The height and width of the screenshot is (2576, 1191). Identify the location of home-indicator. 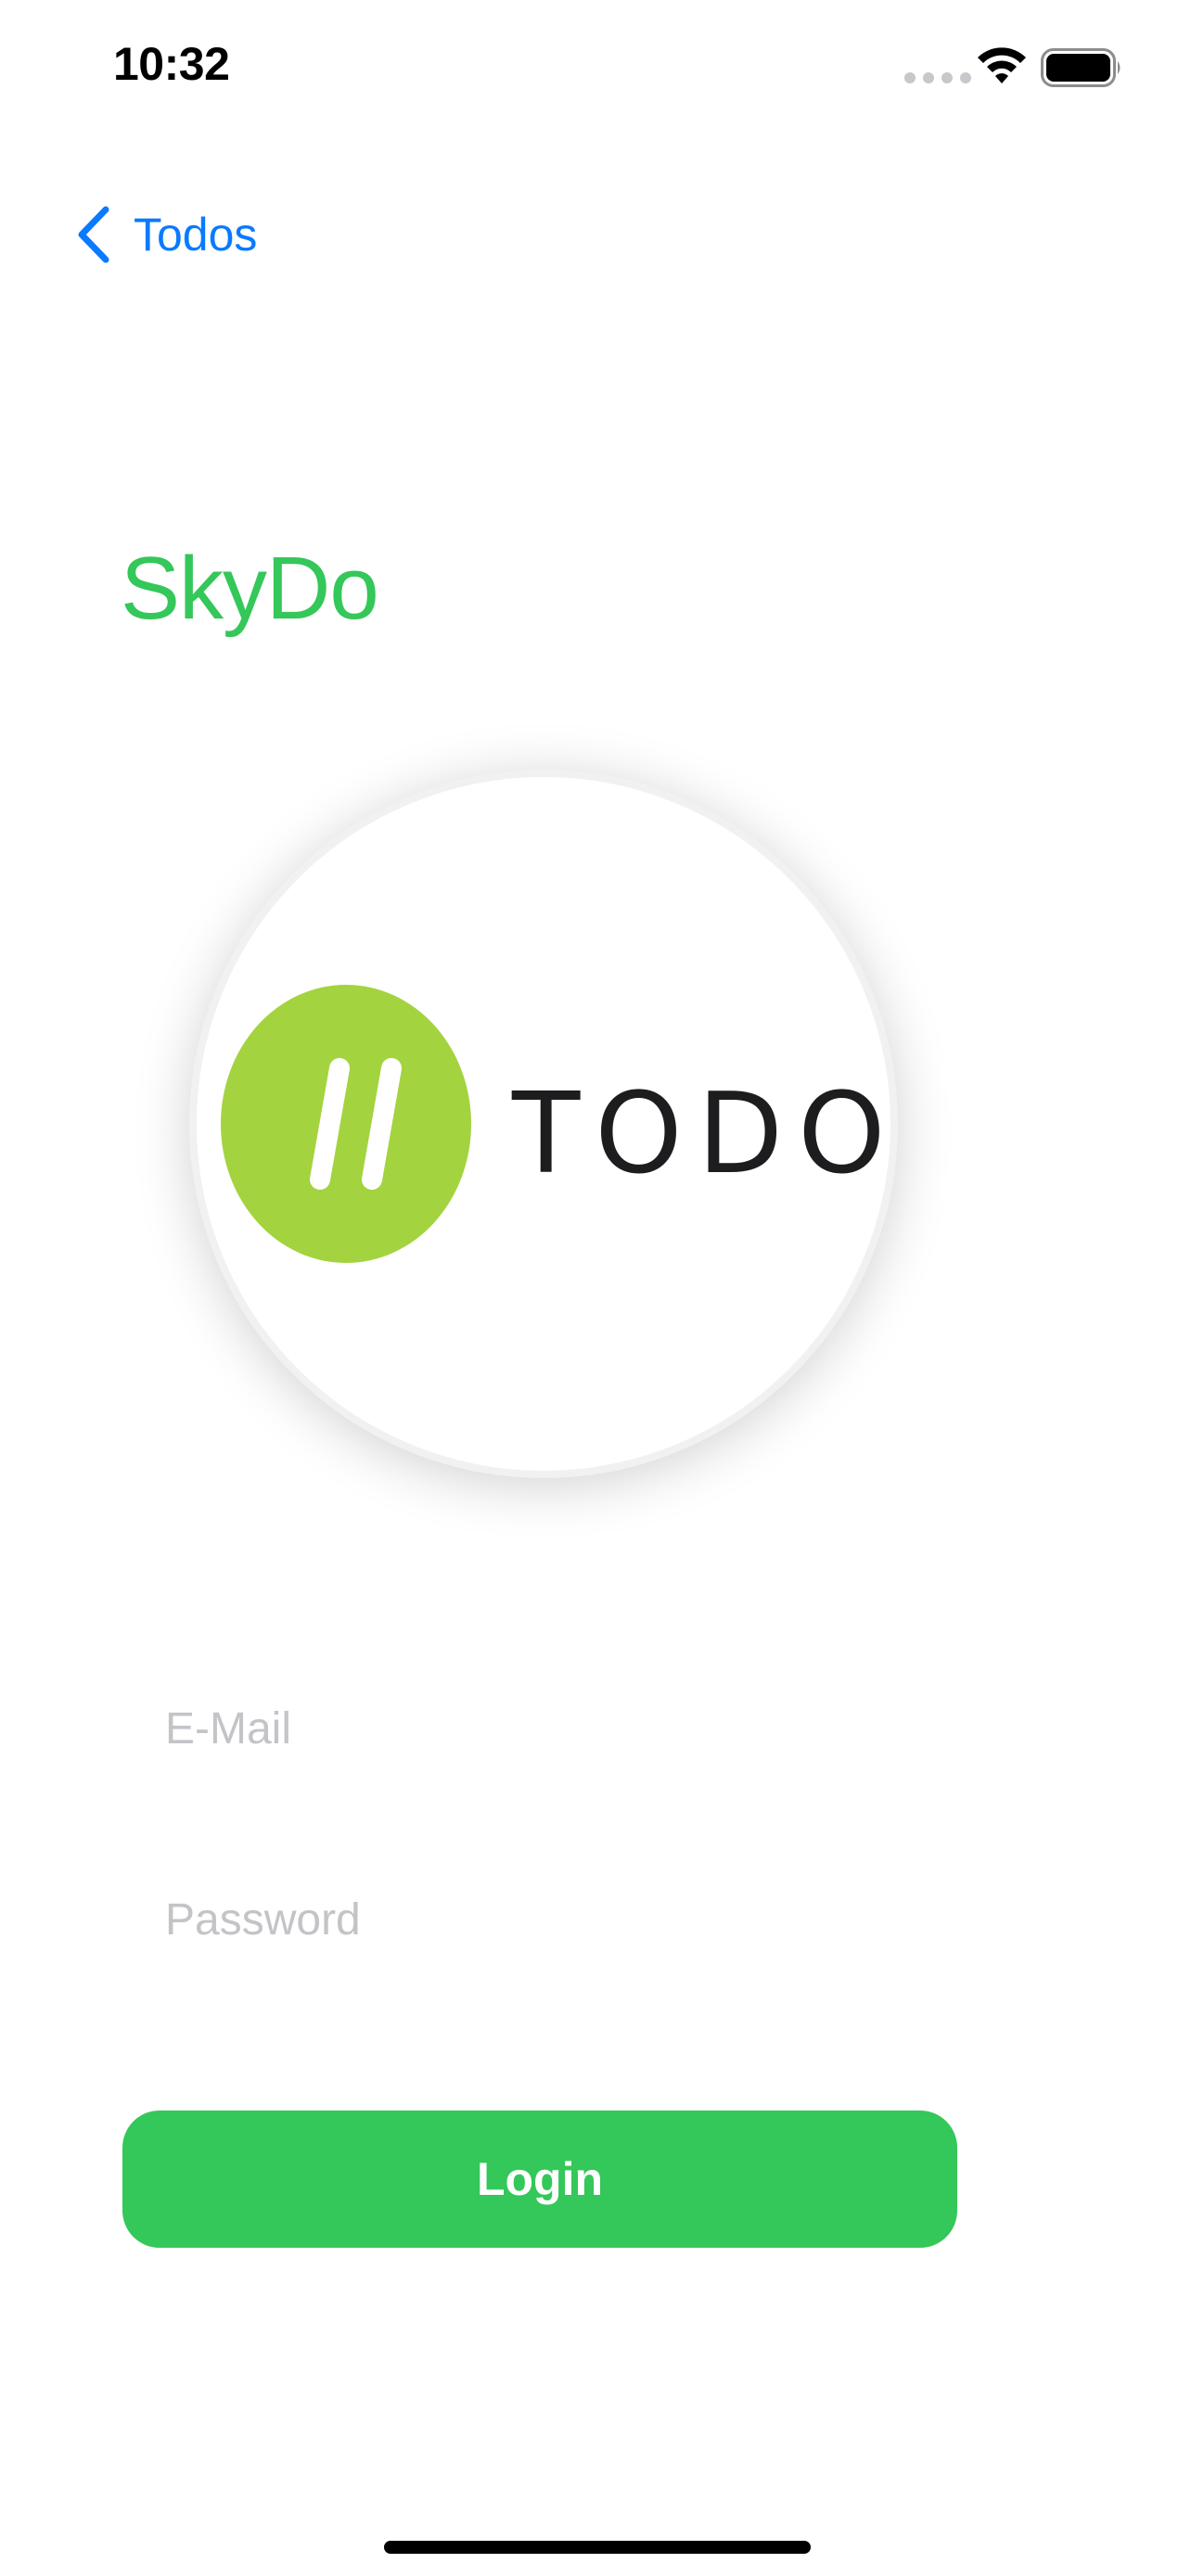
(597, 2547).